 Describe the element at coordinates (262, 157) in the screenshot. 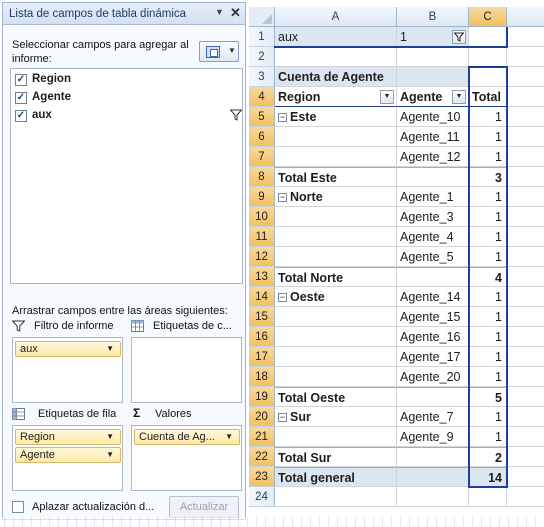

I see `row-header-7: 7` at that location.